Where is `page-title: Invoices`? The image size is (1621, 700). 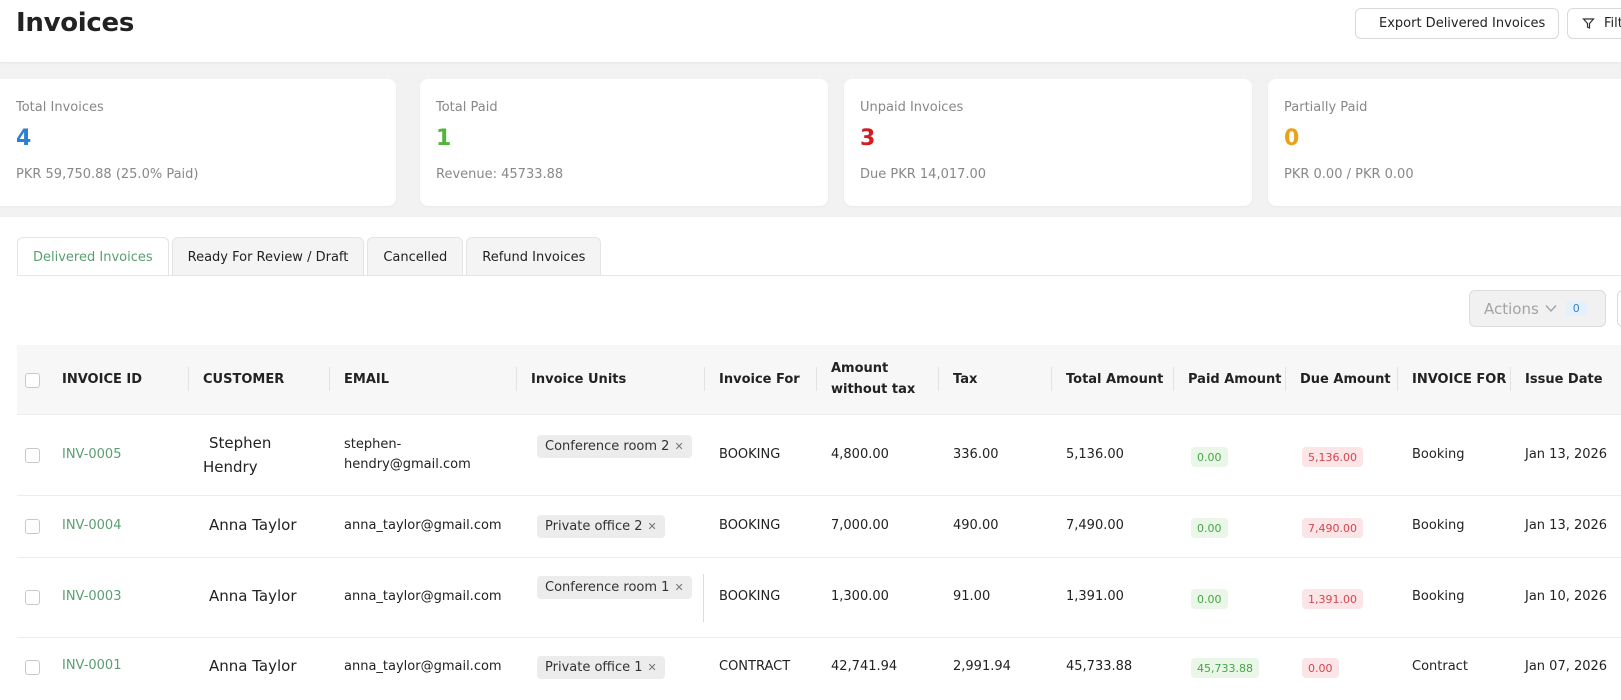
page-title: Invoices is located at coordinates (75, 23).